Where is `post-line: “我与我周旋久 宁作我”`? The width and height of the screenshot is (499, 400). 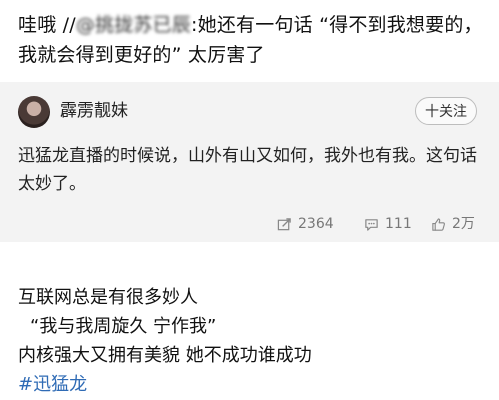
post-line: “我与我周旋久 宁作我” is located at coordinates (123, 326).